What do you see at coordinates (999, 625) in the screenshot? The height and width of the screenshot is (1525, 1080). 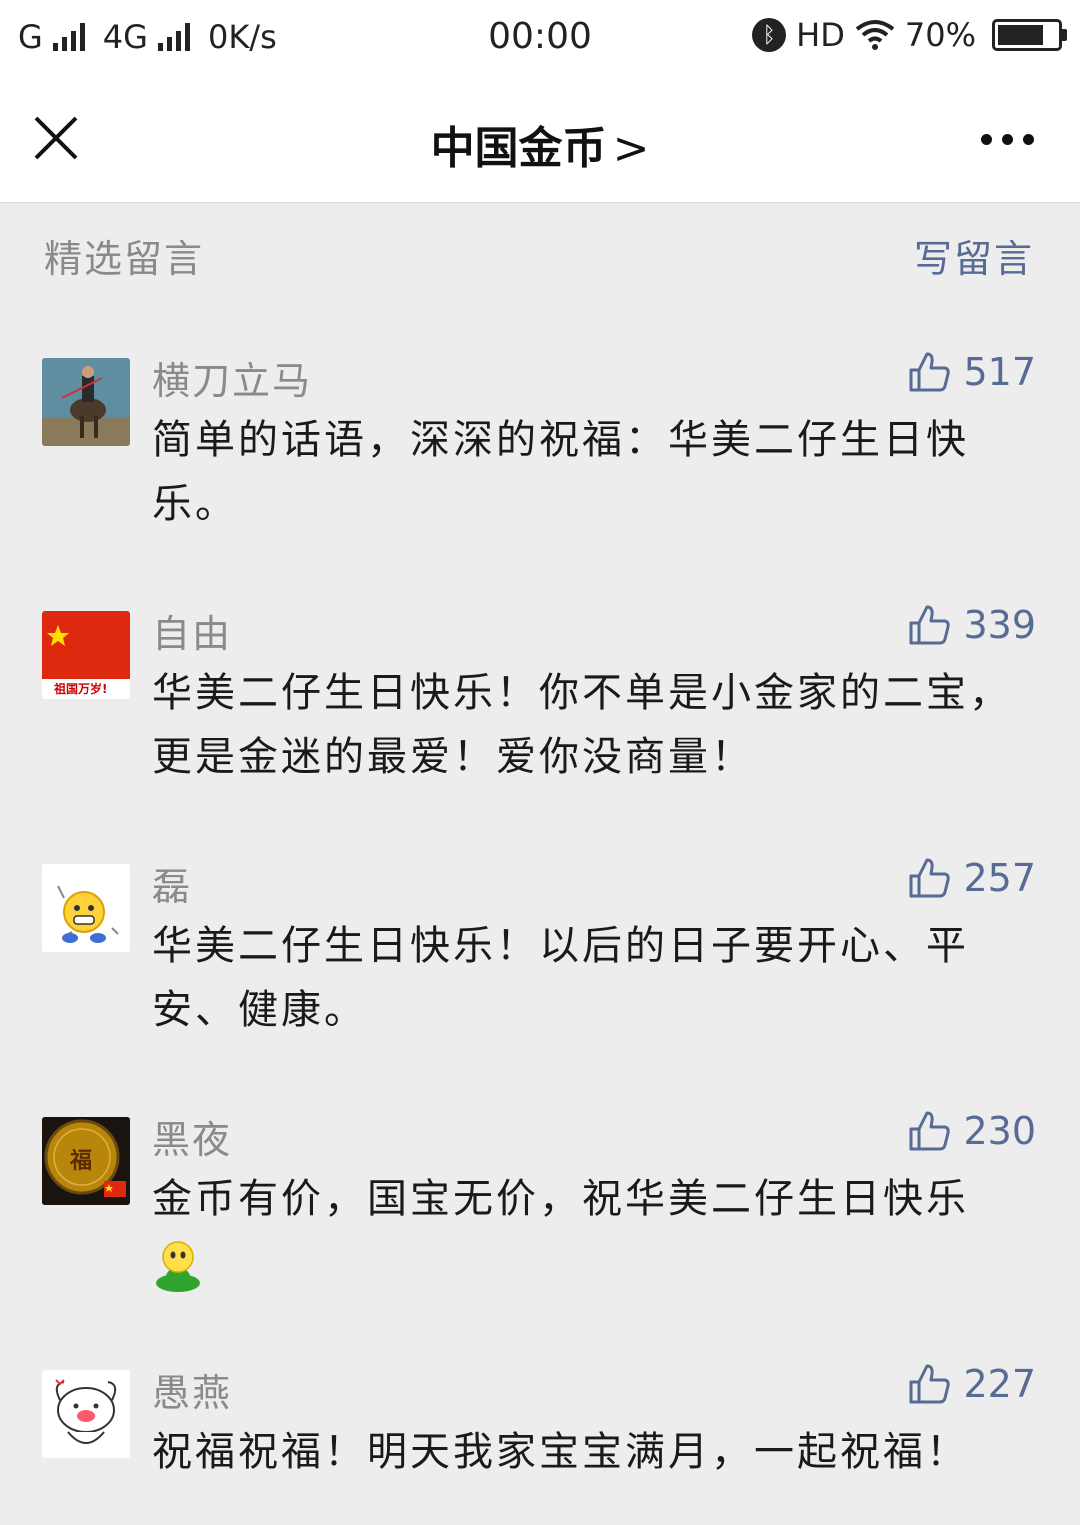 I see `like-count: 339` at bounding box center [999, 625].